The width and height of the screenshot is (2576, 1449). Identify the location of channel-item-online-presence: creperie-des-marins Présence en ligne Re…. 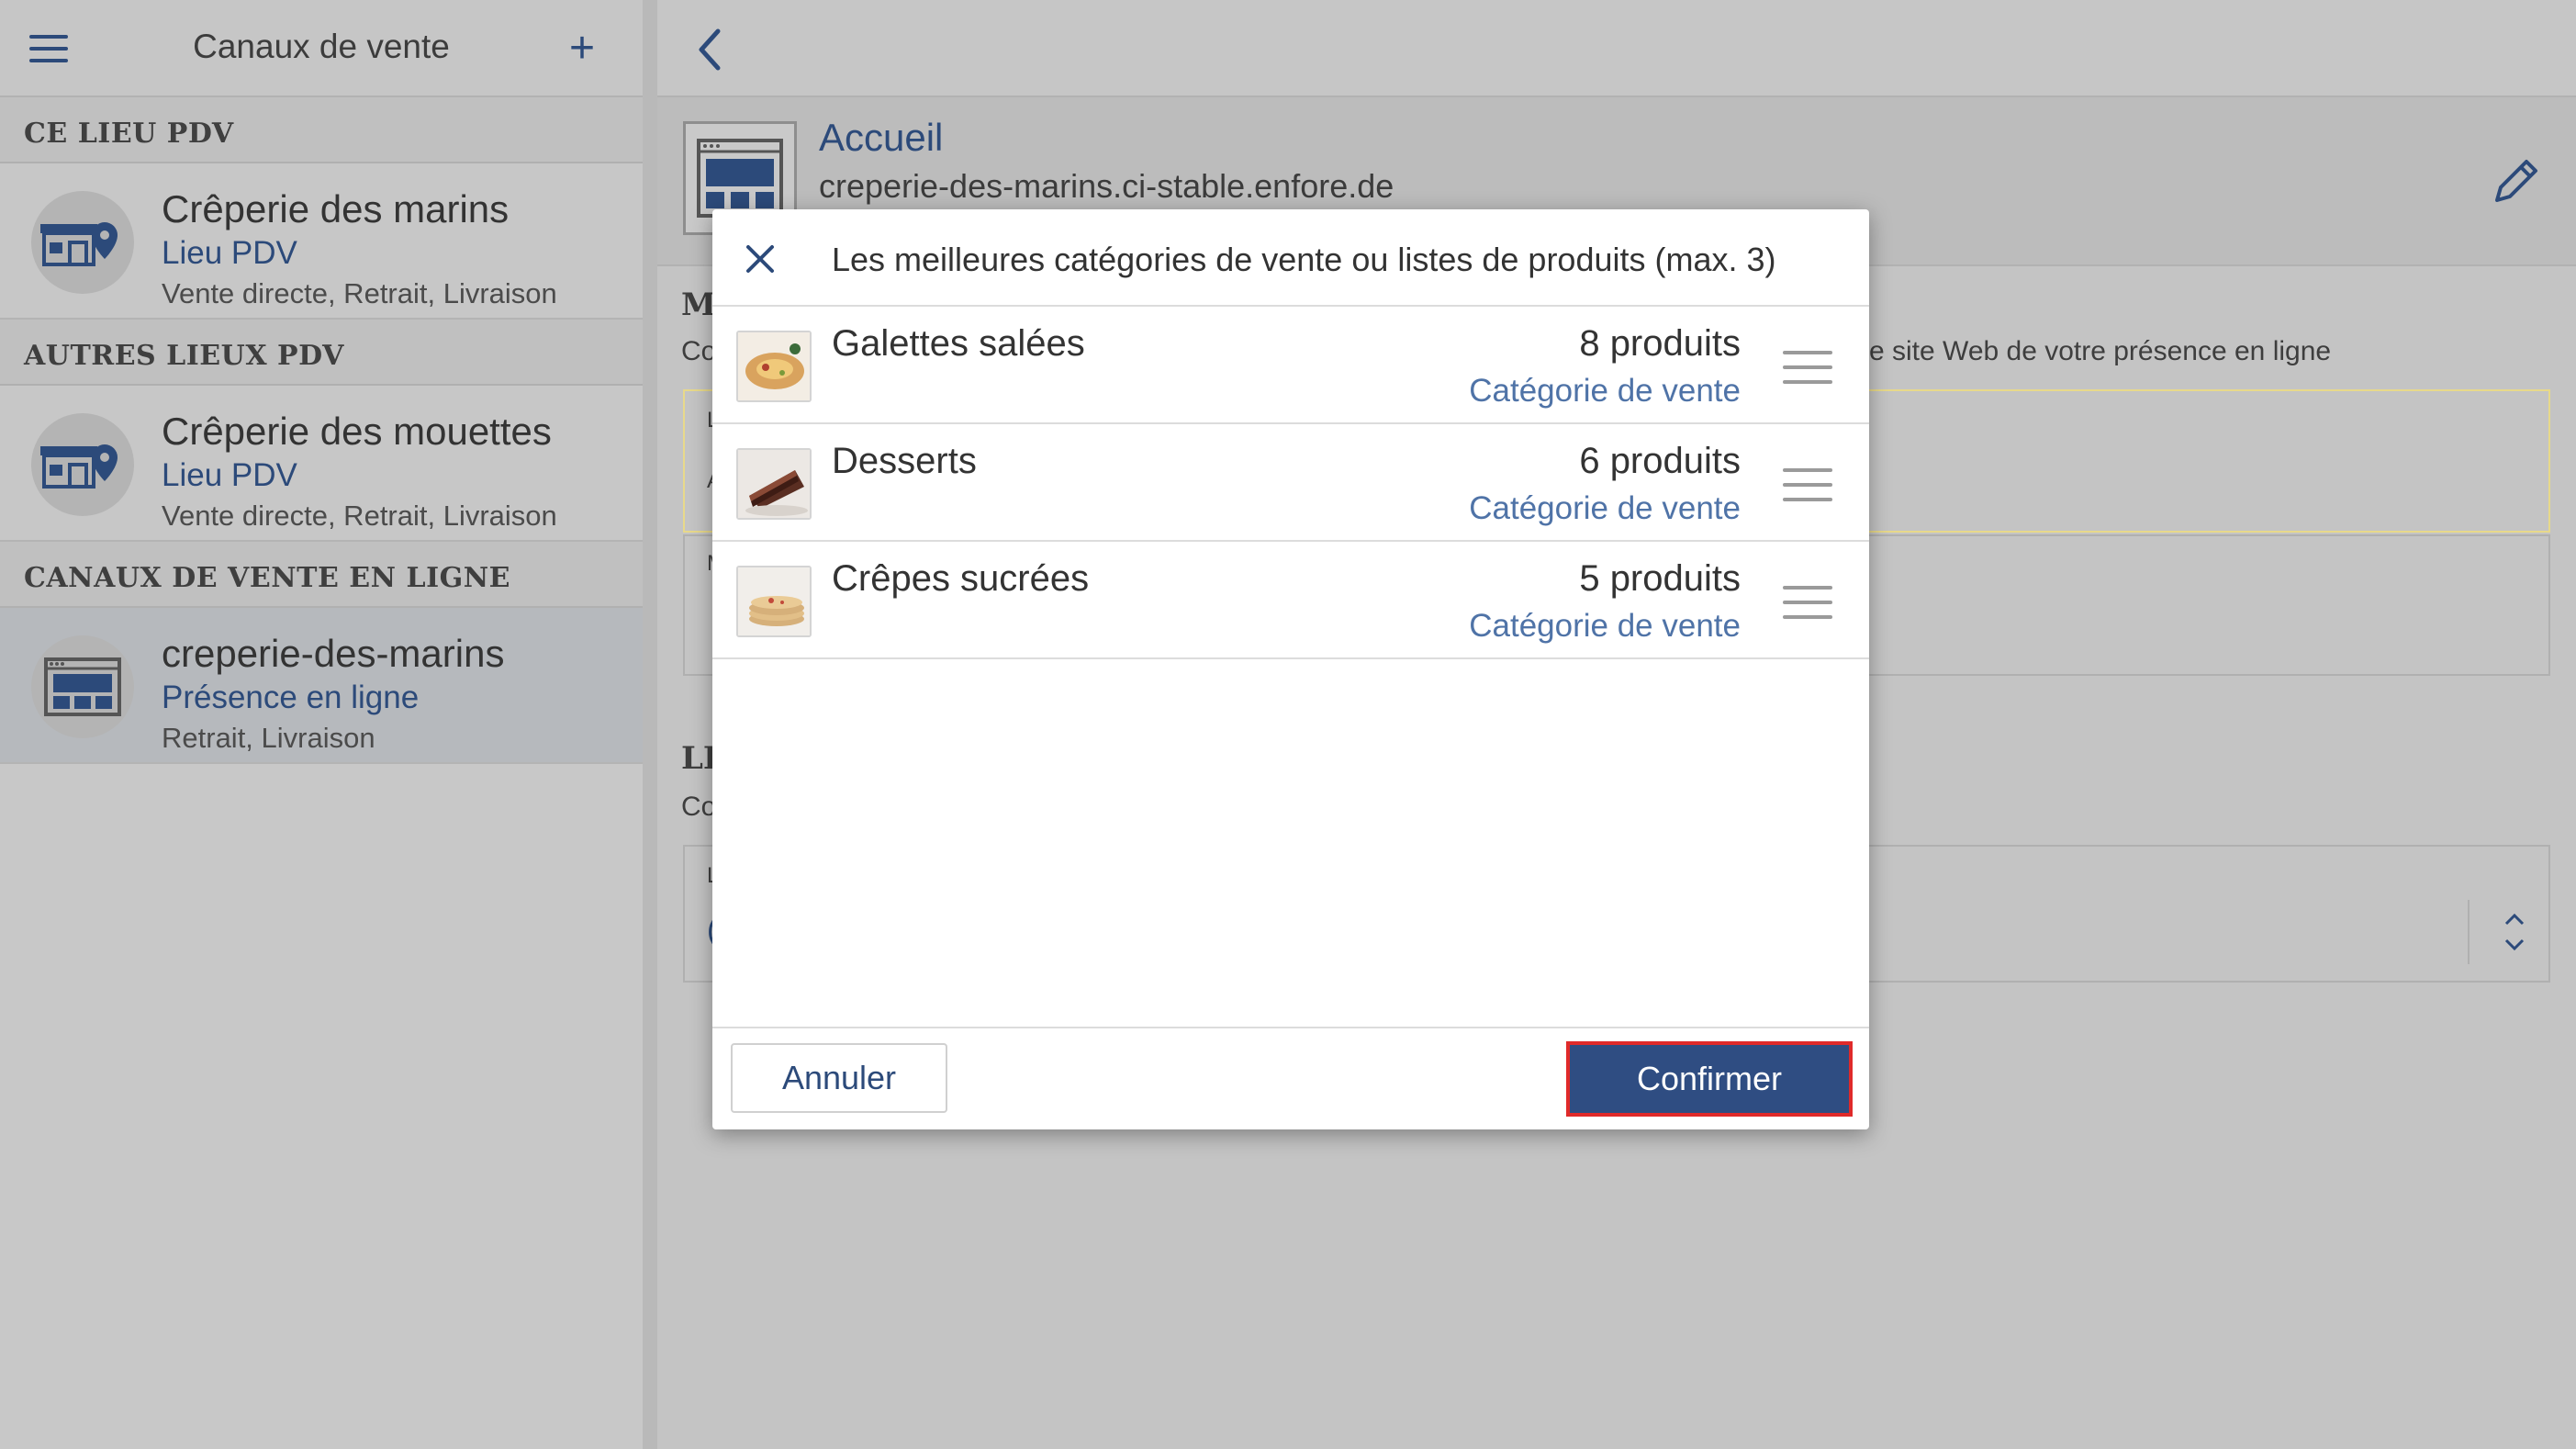
(321, 686).